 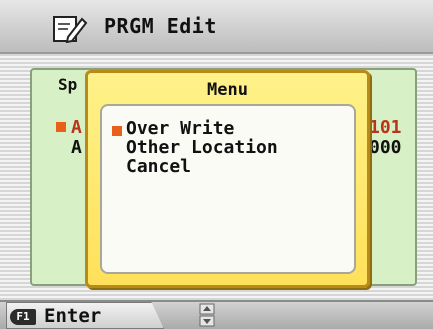 I want to click on enter-label: Enter, so click(x=73, y=316).